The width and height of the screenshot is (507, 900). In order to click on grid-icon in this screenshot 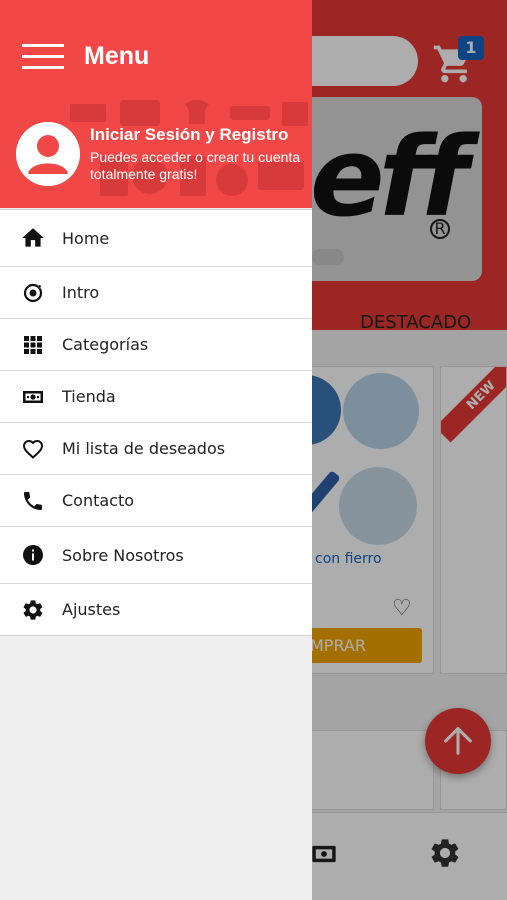, I will do `click(33, 345)`.